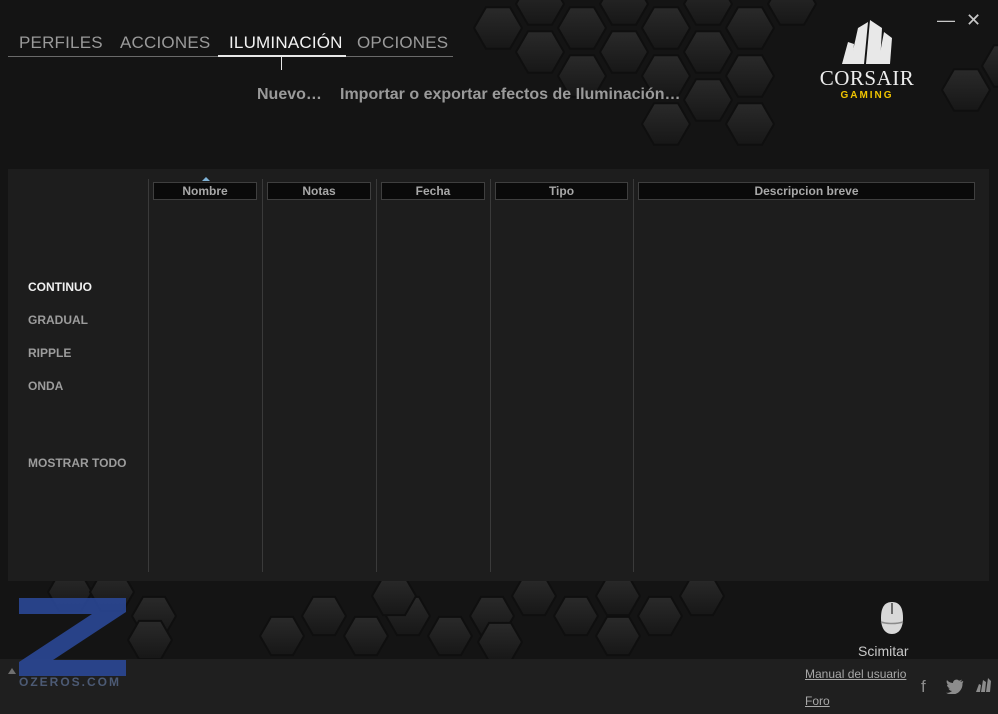 The width and height of the screenshot is (998, 714). Describe the element at coordinates (286, 43) in the screenshot. I see `tab-iluminacion: ILUMINACIÓN` at that location.